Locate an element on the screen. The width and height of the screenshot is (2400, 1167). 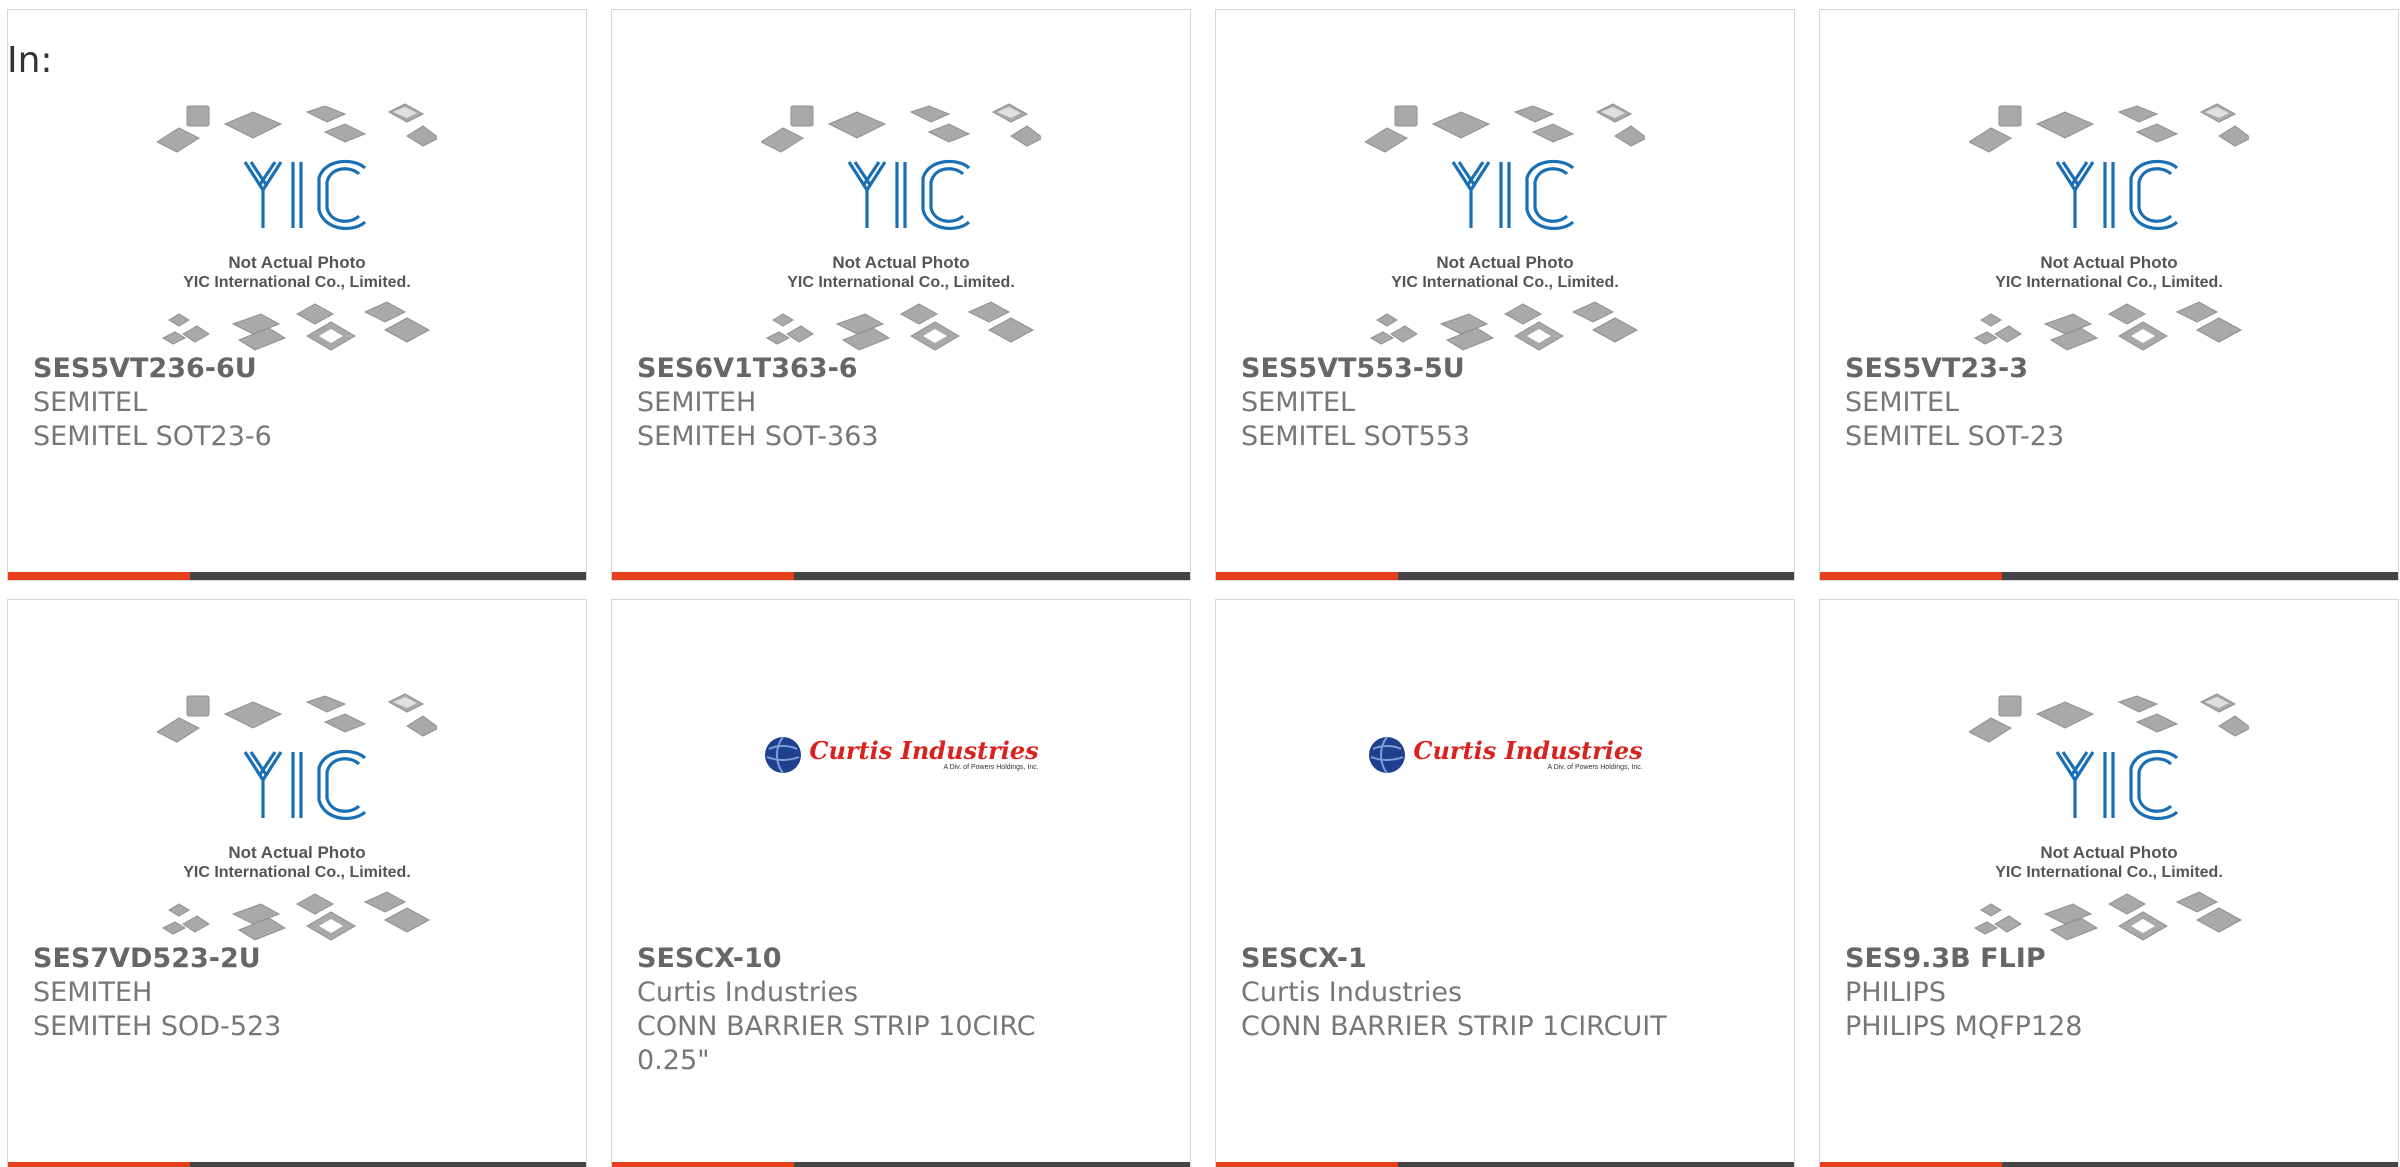
product-info: SES6V1T363-6 SEMITEH SEMITEH SOT-363 is located at coordinates (872, 403).